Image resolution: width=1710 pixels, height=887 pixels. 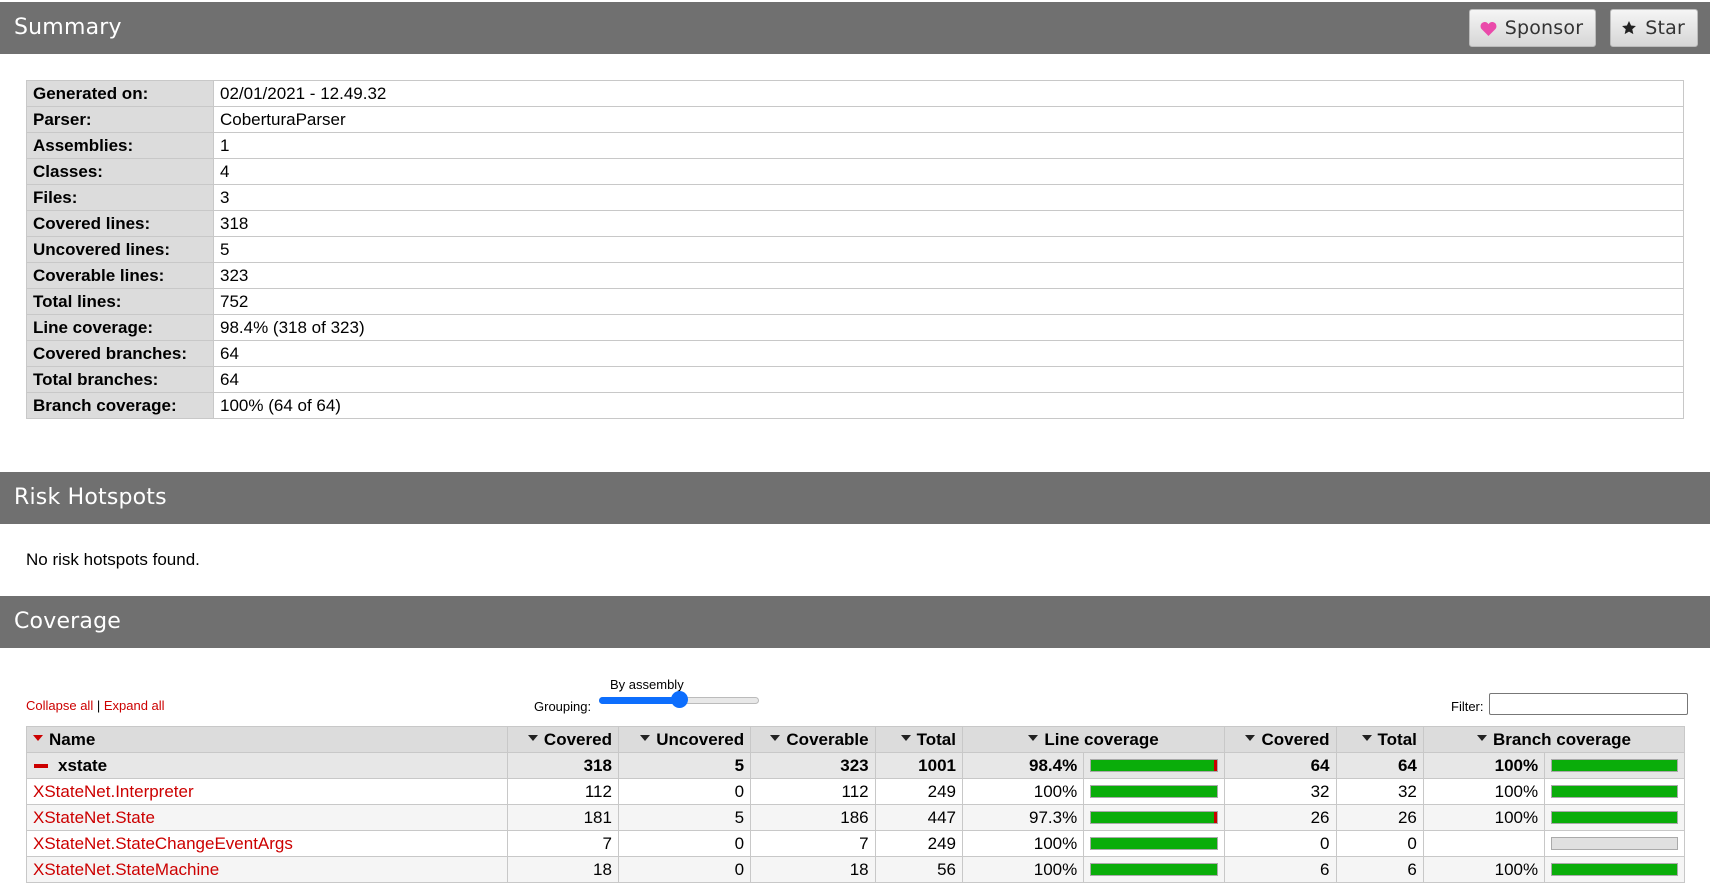 I want to click on summary-row: Coverable lines: 323, so click(x=855, y=275).